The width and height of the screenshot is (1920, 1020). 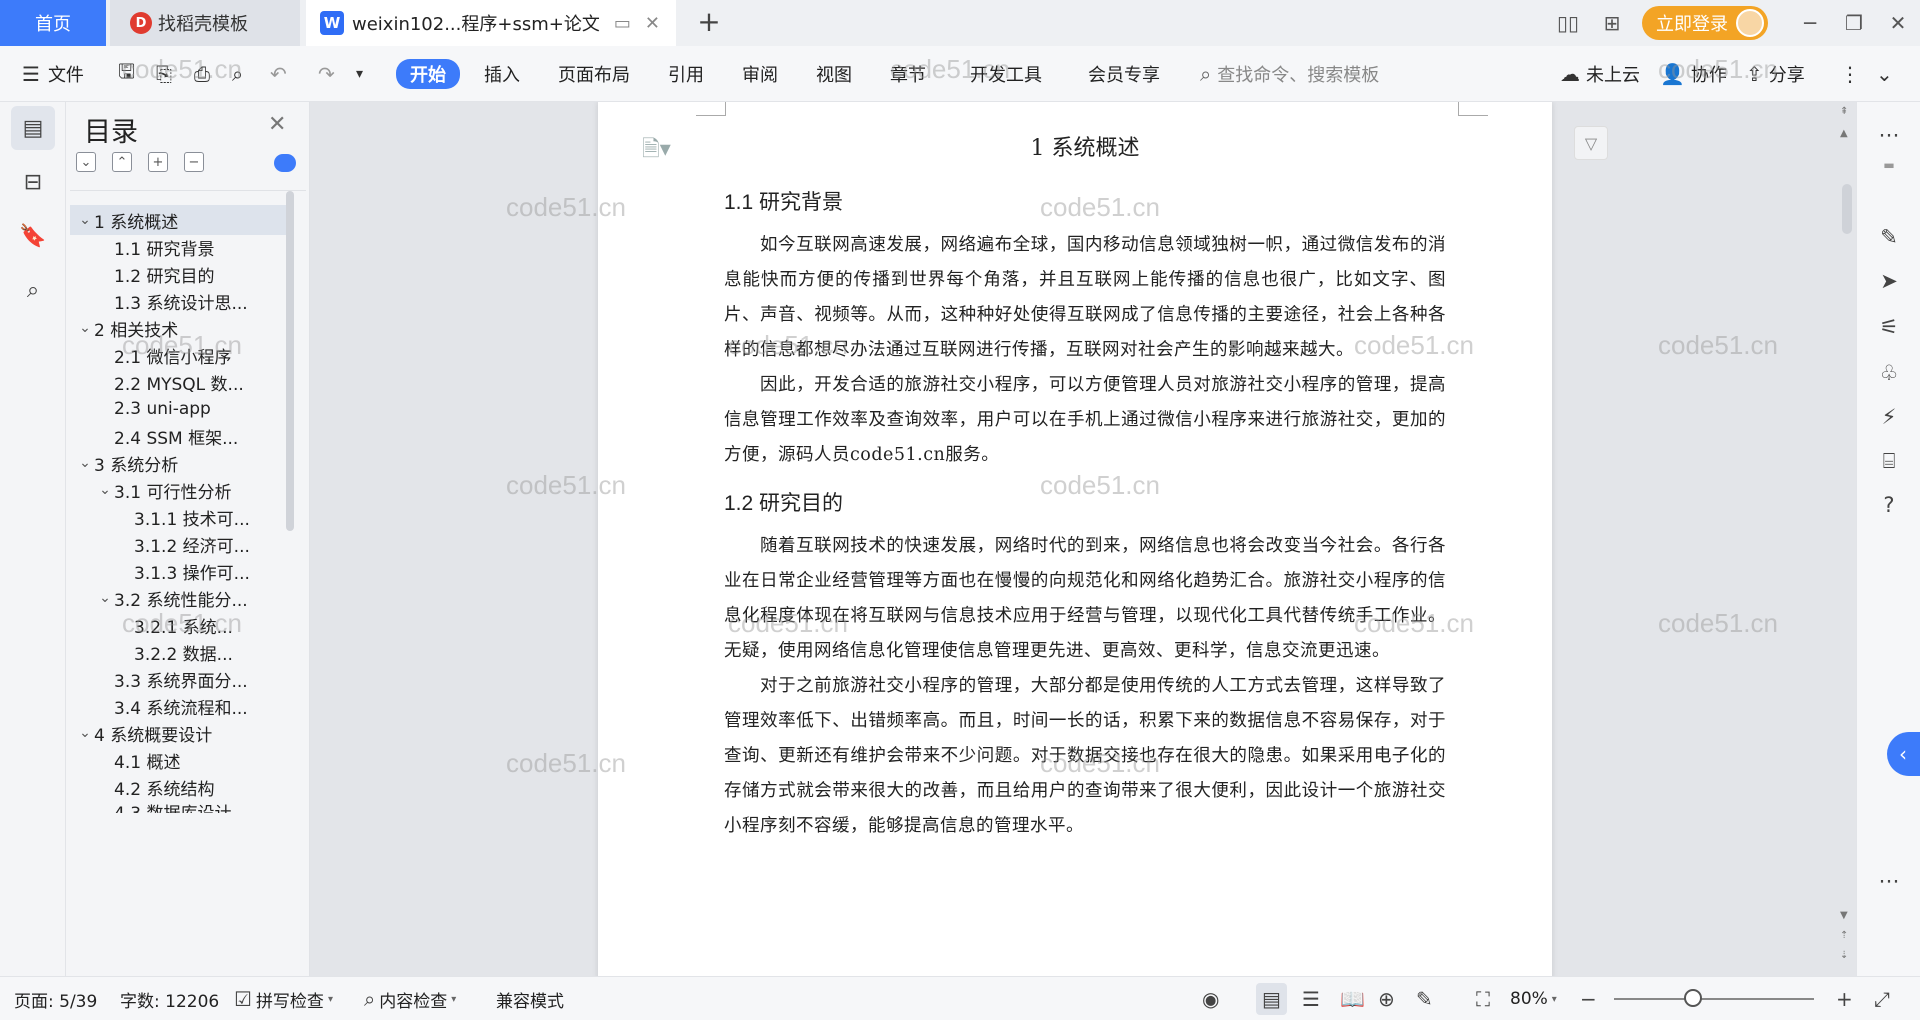 What do you see at coordinates (594, 74) in the screenshot?
I see `tab-page-layout: 页面布局` at bounding box center [594, 74].